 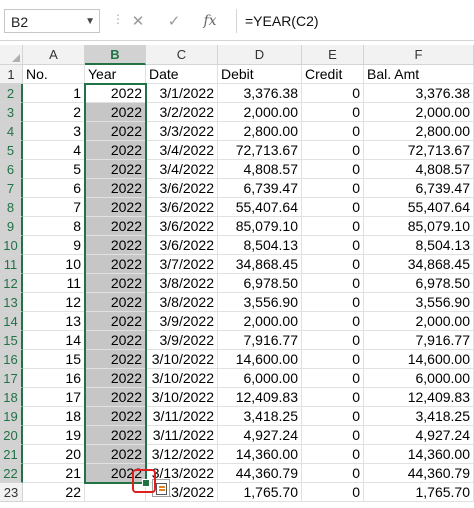 What do you see at coordinates (174, 21) in the screenshot?
I see `enter-icon: ✓` at bounding box center [174, 21].